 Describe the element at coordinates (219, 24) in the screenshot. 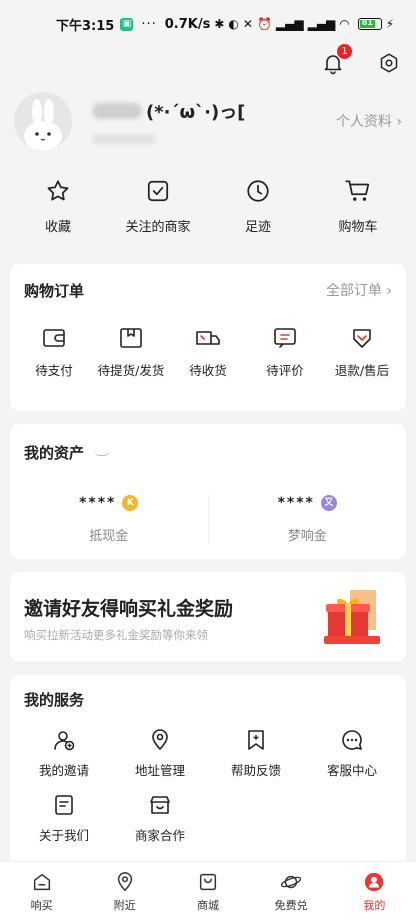

I see `bluetooth-icon: ✱` at that location.